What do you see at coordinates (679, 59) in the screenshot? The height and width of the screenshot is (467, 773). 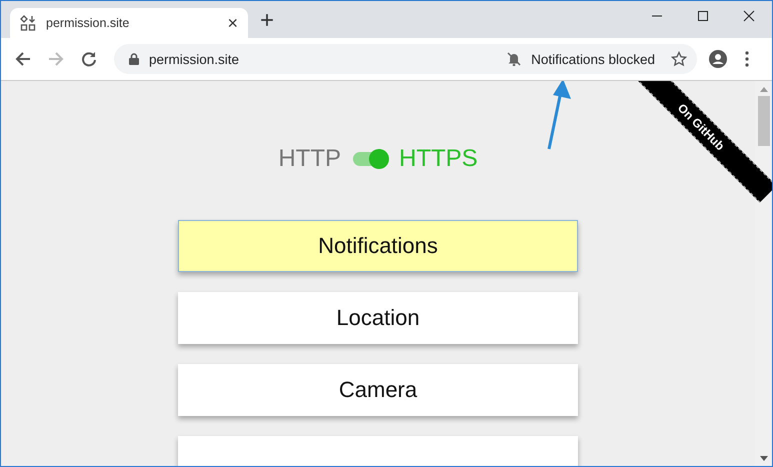 I see `star-icon` at bounding box center [679, 59].